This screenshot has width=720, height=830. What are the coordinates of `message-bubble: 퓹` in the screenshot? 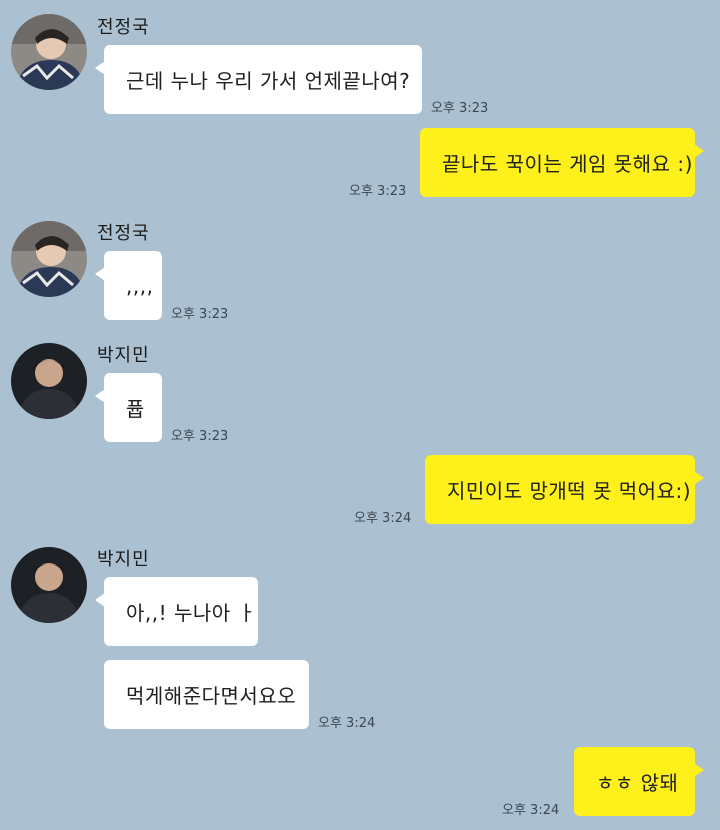 It's located at (128, 407).